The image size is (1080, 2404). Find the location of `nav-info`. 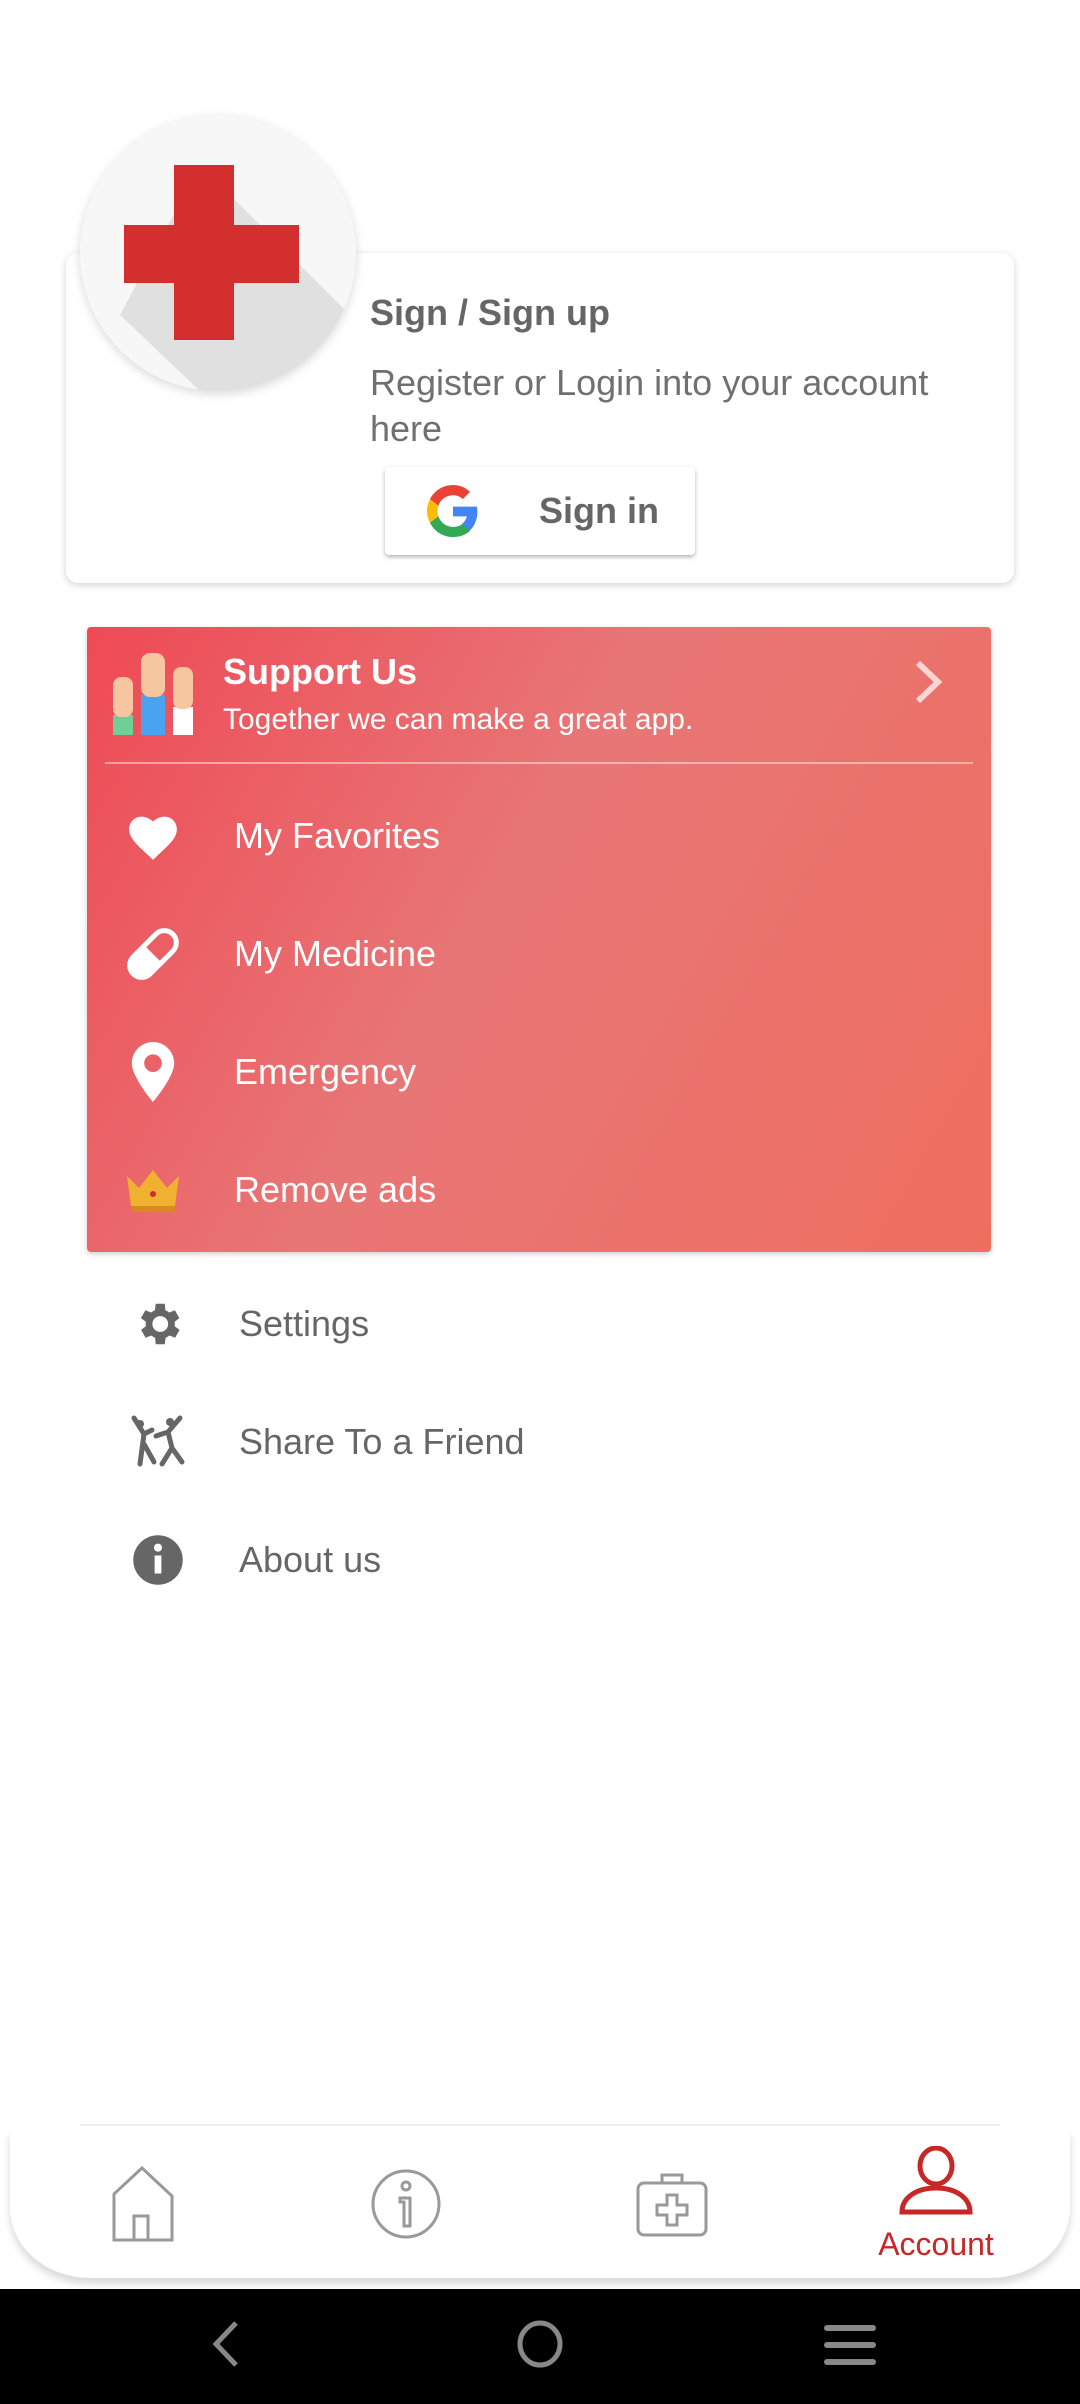

nav-info is located at coordinates (406, 2204).